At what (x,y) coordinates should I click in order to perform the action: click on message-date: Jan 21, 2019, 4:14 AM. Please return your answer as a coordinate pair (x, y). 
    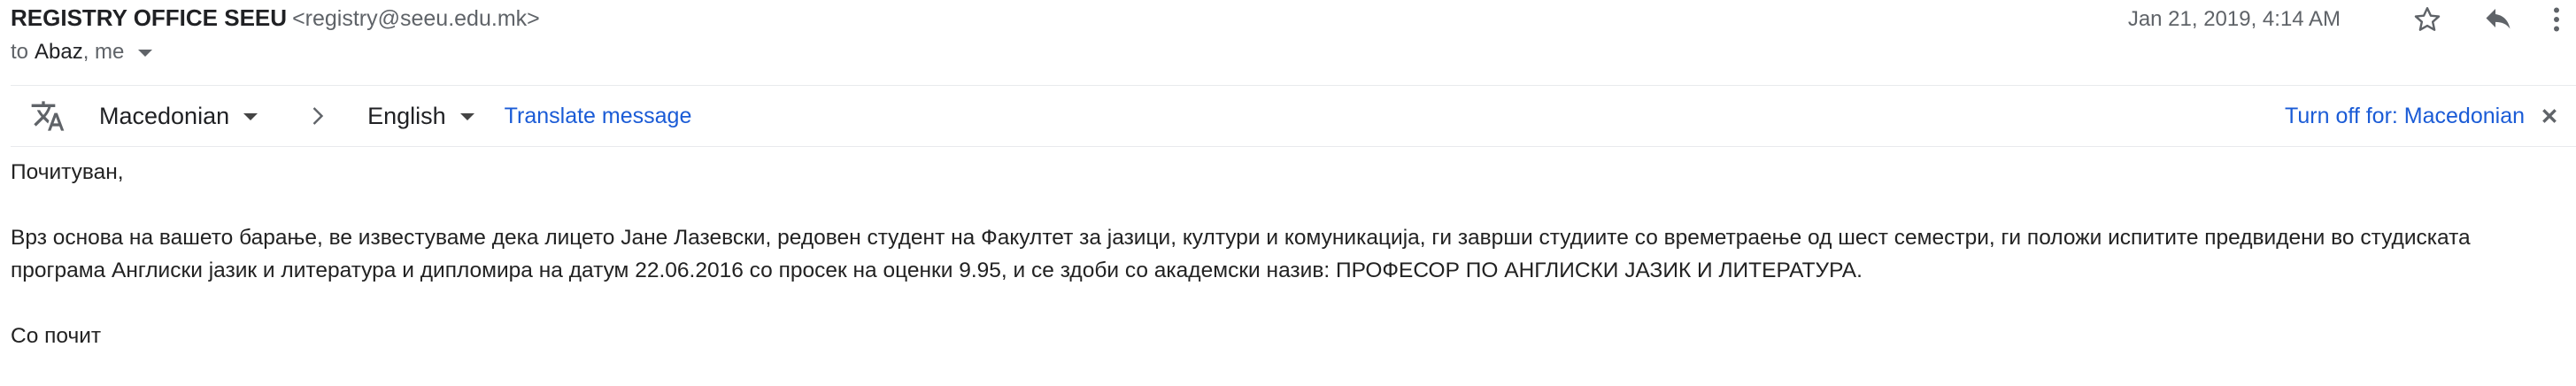
    Looking at the image, I should click on (2234, 19).